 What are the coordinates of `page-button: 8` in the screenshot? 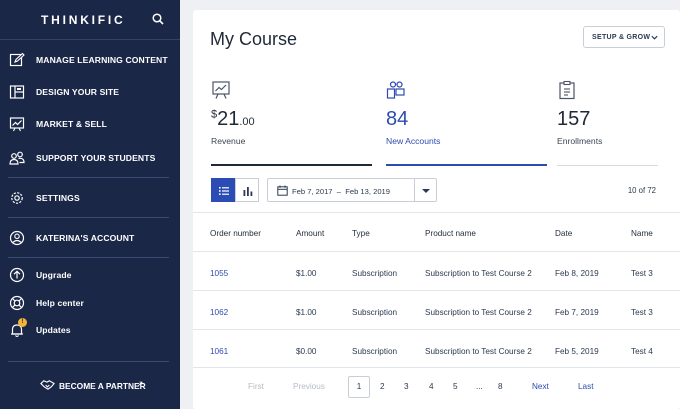 It's located at (500, 386).